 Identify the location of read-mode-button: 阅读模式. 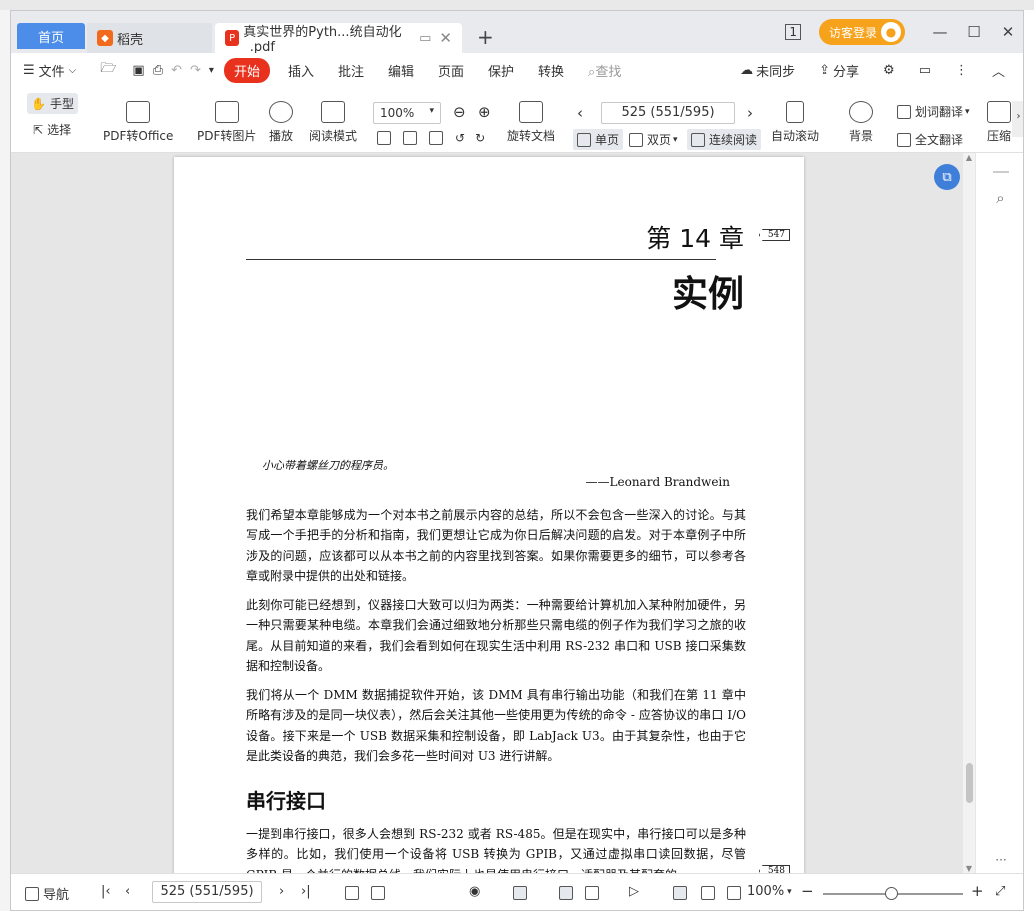
(333, 122).